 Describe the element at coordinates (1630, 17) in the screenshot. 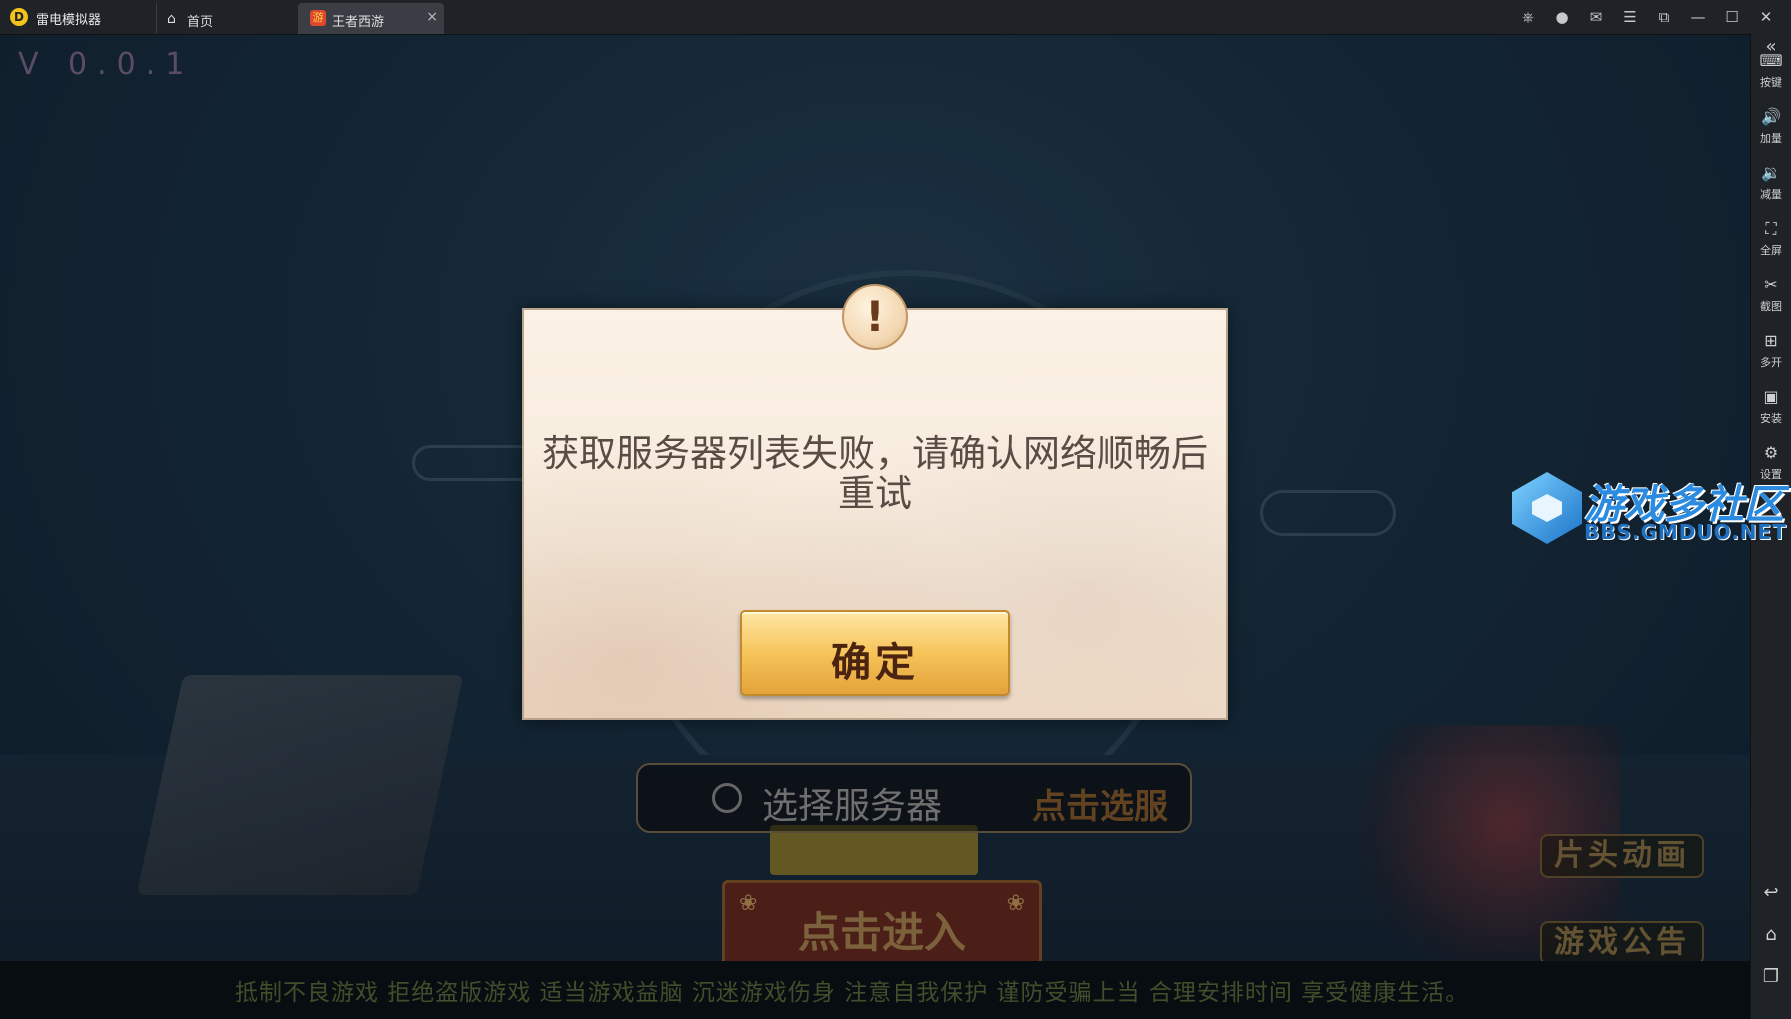

I see `menu-icon: ☰` at that location.